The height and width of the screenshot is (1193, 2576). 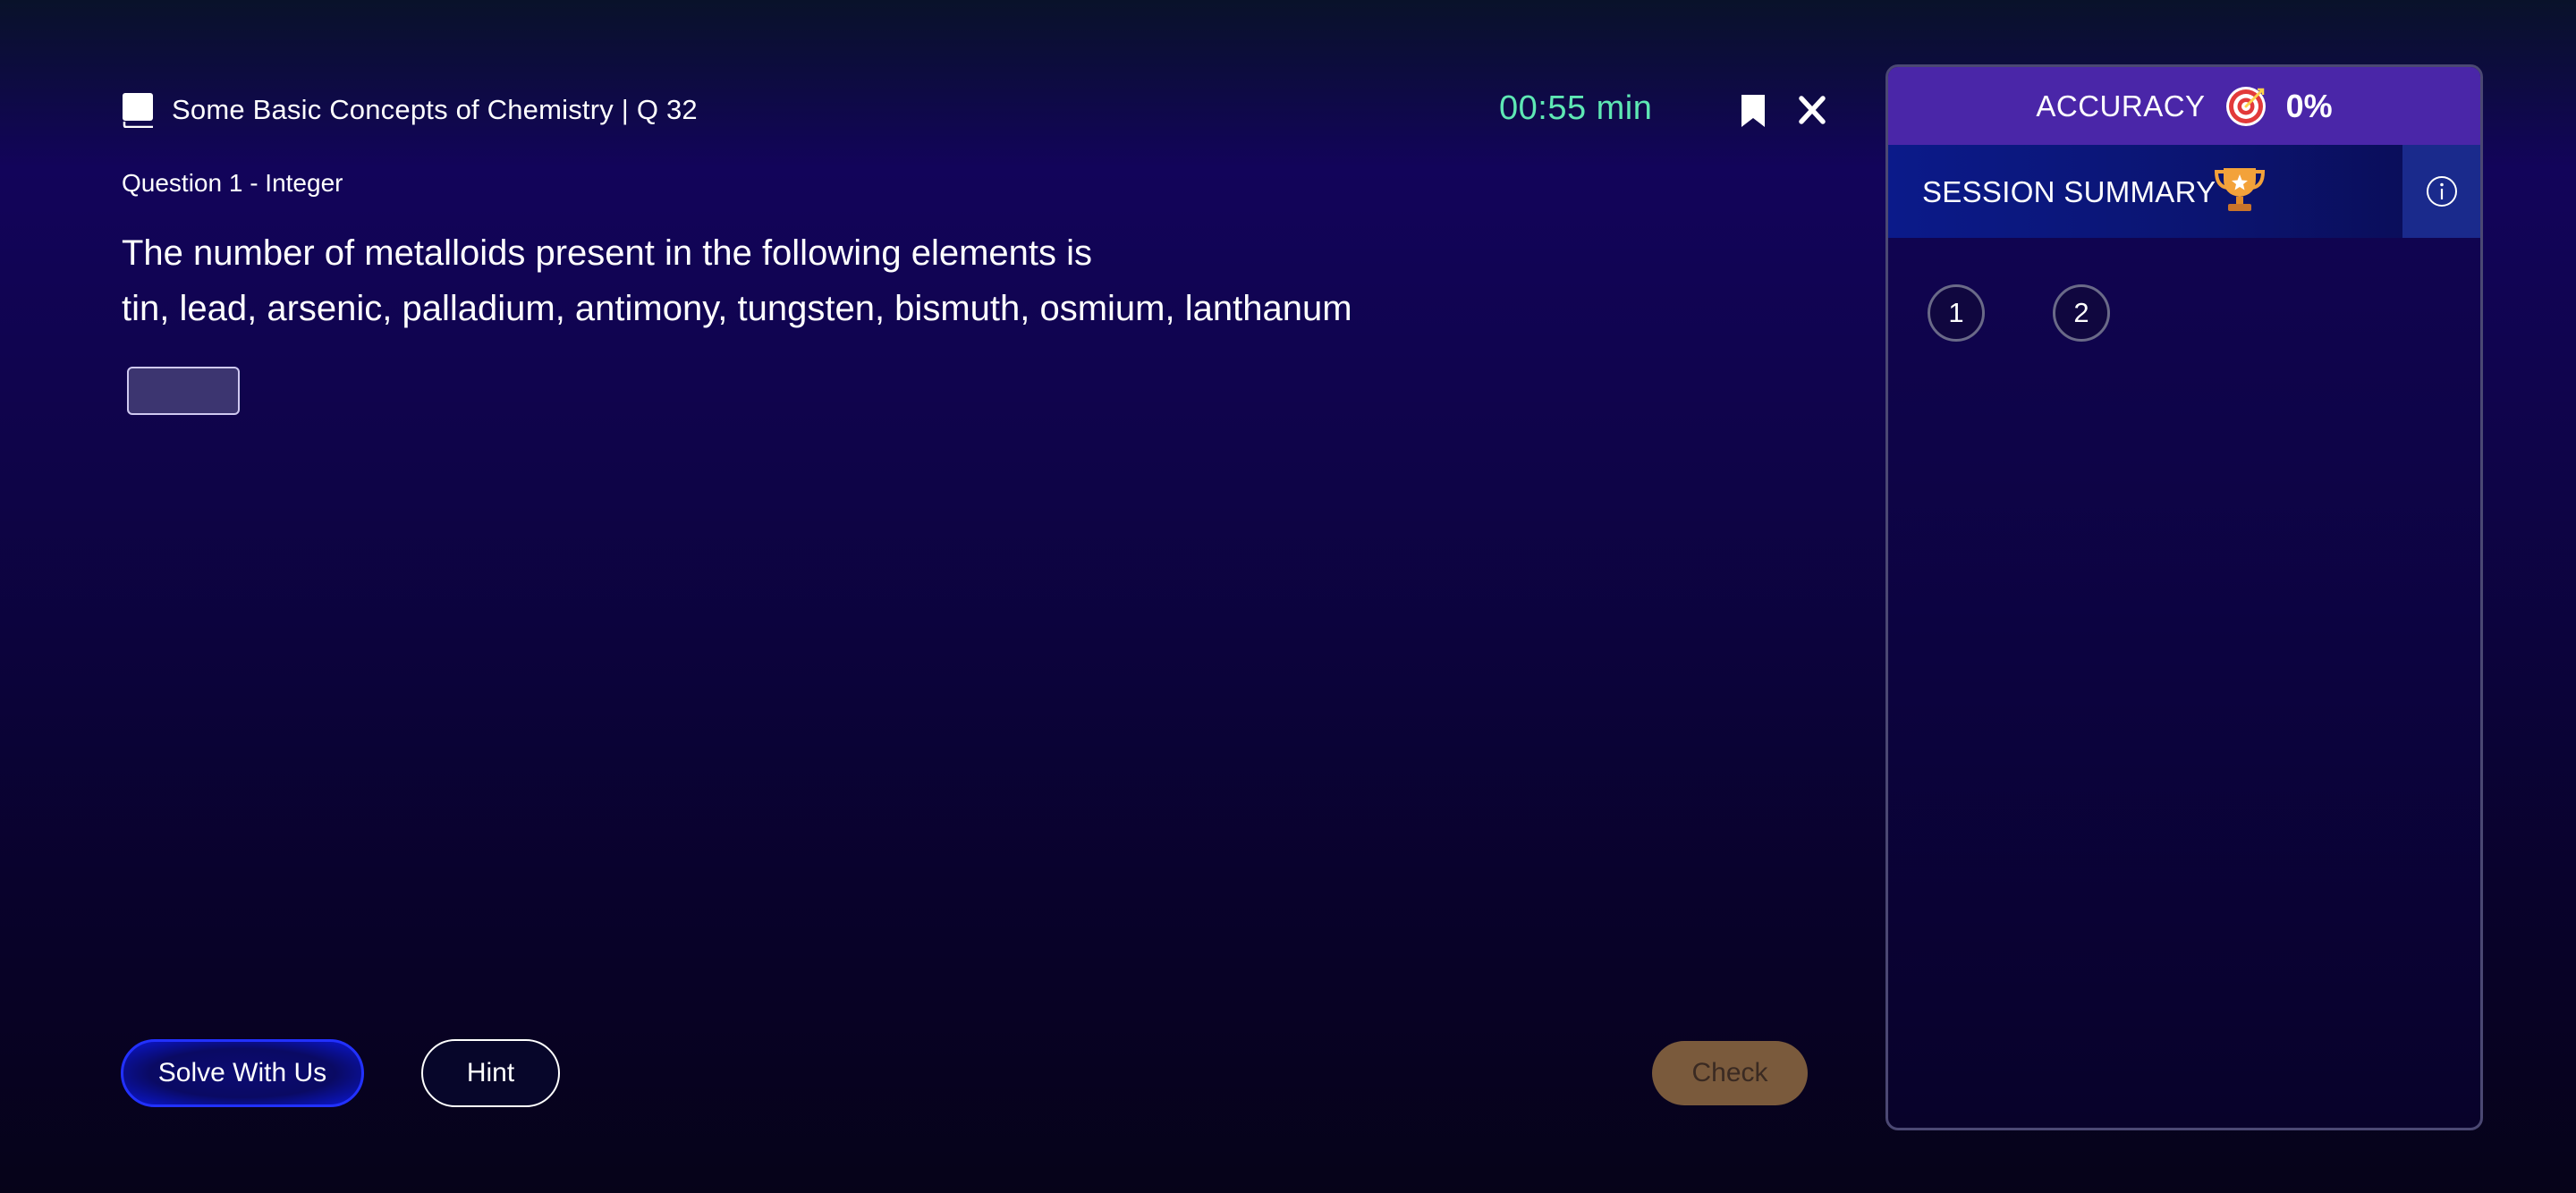 I want to click on timer: 00:55 min, so click(x=1576, y=108).